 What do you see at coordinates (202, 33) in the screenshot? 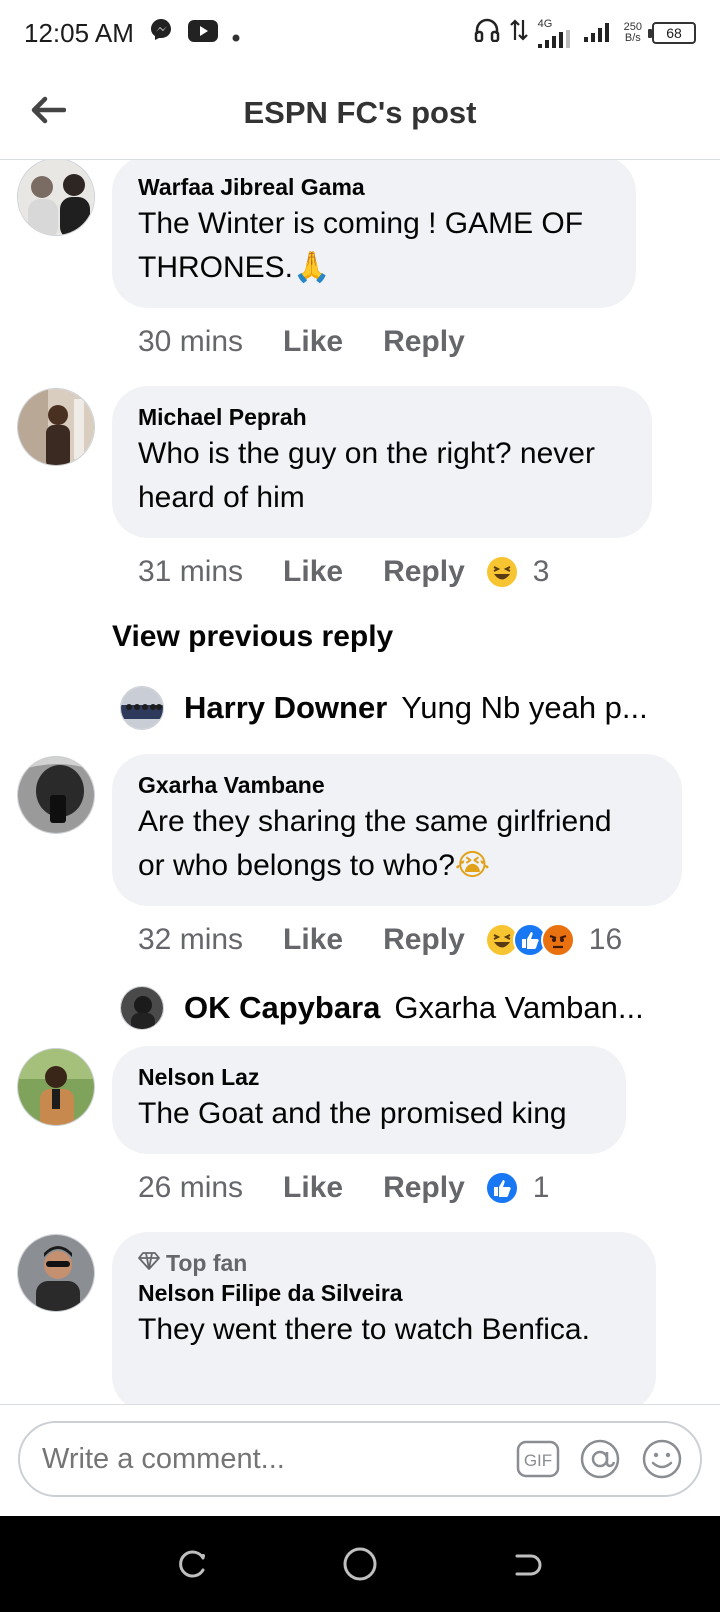
I see `youtube-notification-icon` at bounding box center [202, 33].